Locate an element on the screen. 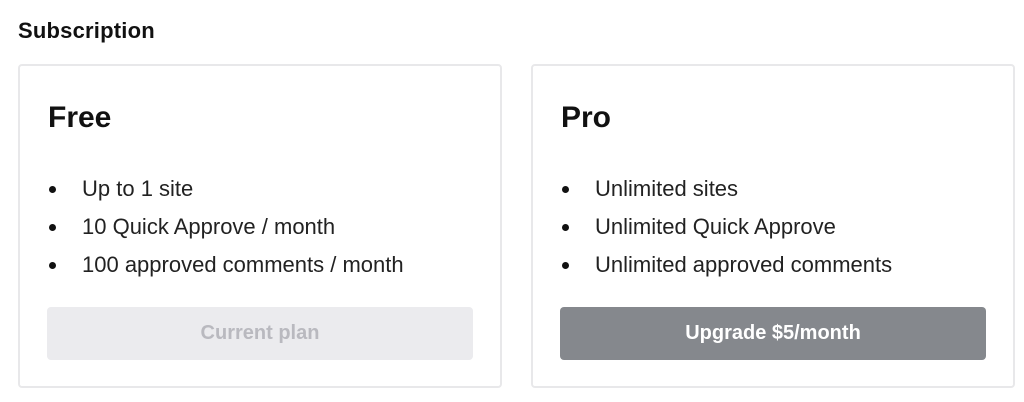 This screenshot has height=402, width=1024. feature-label: Unlimited sites is located at coordinates (667, 188).